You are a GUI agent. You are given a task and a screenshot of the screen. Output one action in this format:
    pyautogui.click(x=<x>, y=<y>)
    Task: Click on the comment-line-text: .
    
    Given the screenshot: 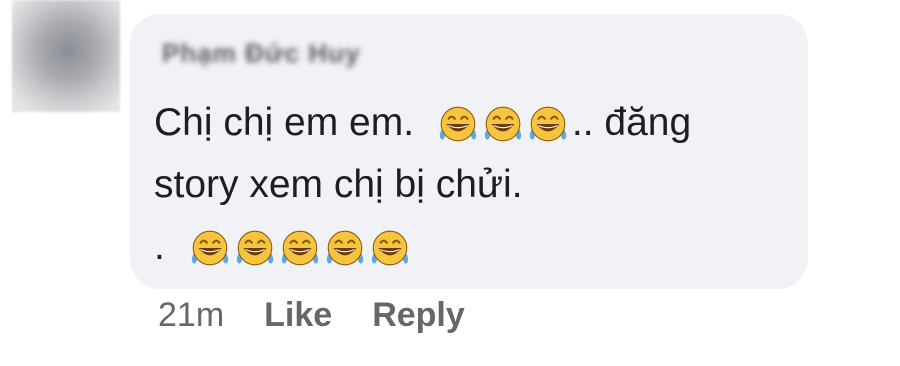 What is the action you would take?
    pyautogui.click(x=159, y=246)
    